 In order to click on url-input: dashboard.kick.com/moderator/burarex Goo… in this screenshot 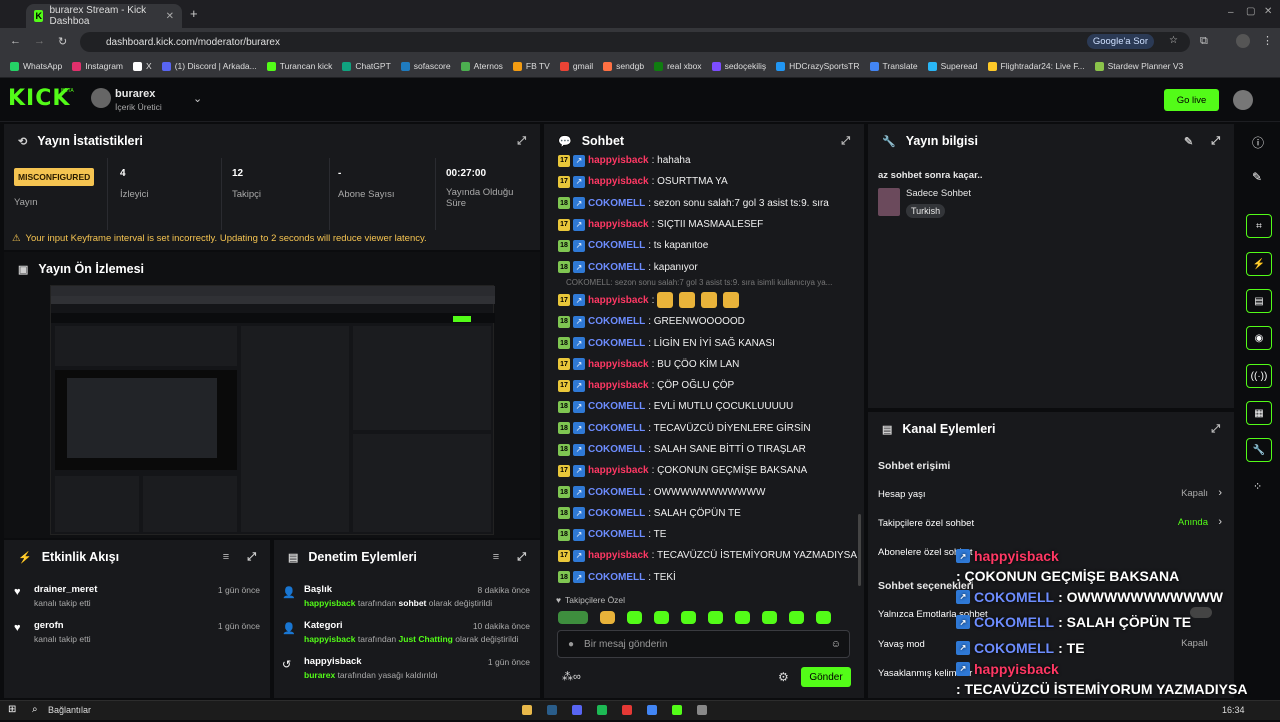, I will do `click(635, 42)`.